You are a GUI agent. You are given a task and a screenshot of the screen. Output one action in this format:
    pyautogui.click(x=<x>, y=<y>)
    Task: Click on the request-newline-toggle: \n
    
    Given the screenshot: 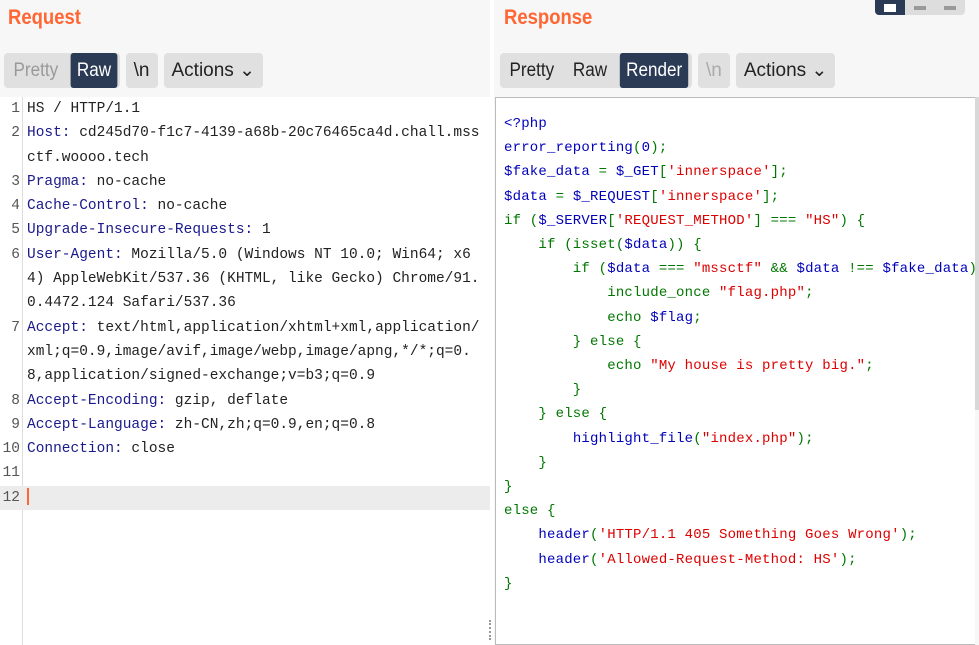 What is the action you would take?
    pyautogui.click(x=141, y=70)
    